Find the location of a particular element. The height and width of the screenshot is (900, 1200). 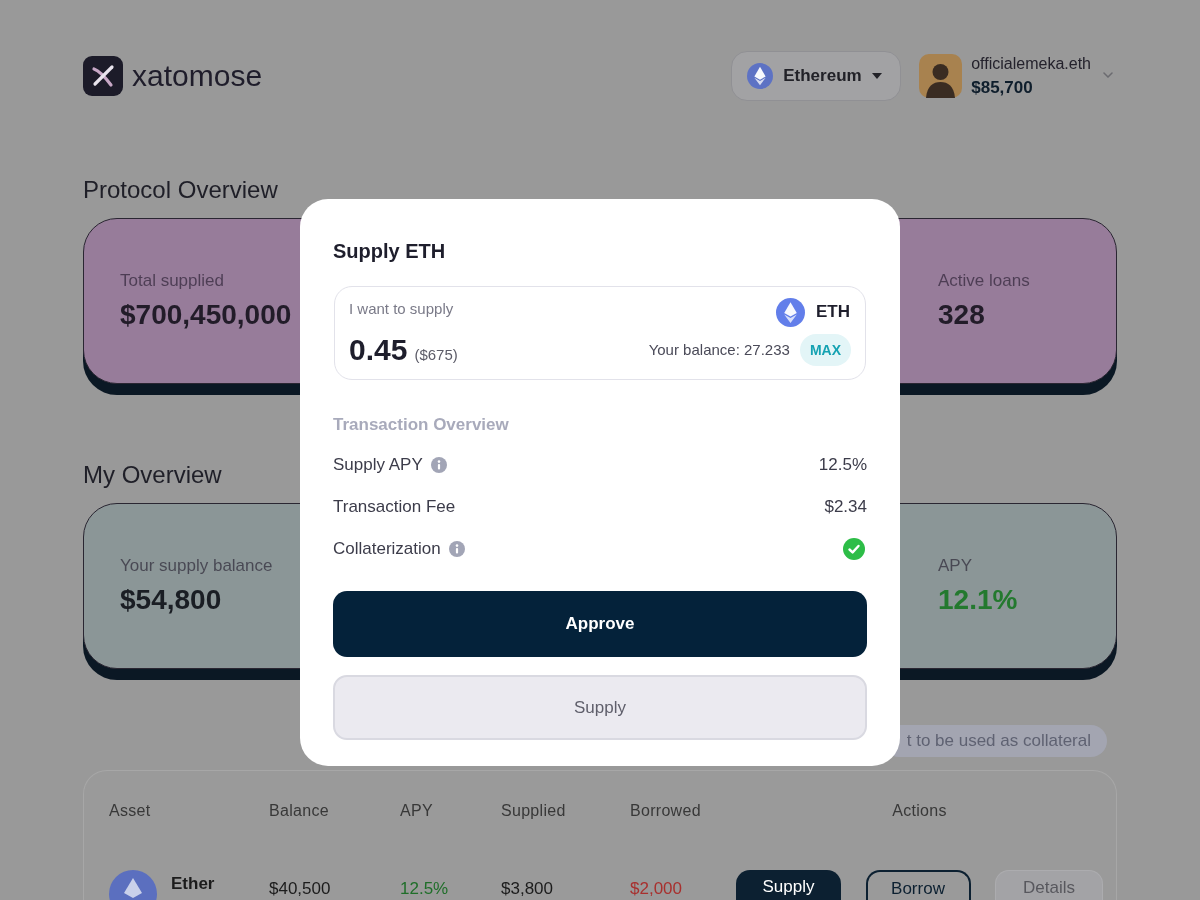

column-header: Supplied is located at coordinates (533, 811).